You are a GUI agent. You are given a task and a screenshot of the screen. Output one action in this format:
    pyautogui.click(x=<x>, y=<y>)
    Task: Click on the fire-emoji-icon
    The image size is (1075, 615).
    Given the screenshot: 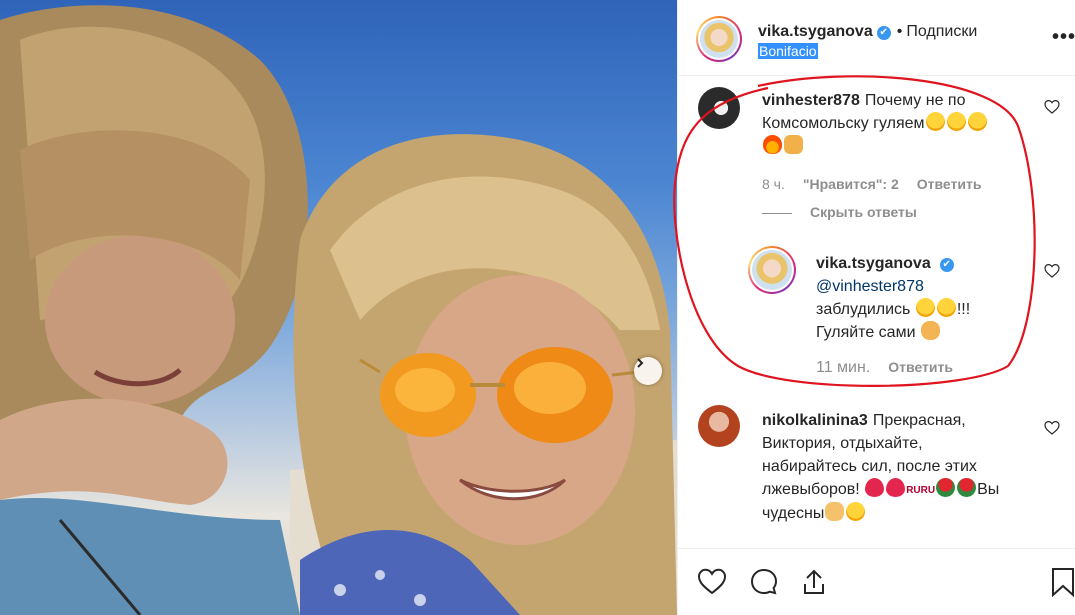 What is the action you would take?
    pyautogui.click(x=772, y=144)
    